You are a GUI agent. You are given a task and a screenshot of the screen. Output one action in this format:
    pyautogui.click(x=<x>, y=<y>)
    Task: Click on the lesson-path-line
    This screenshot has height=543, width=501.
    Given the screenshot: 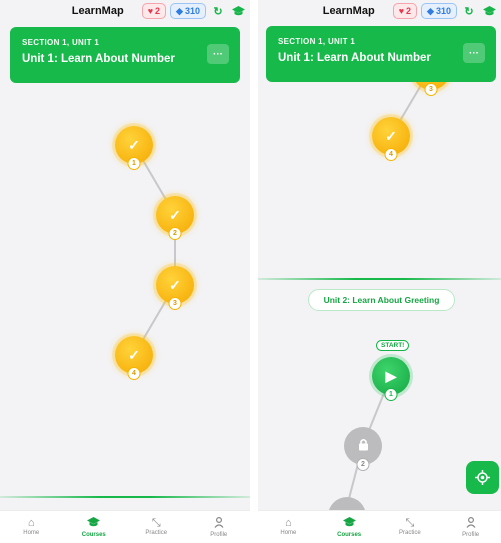 What is the action you would take?
    pyautogui.click(x=154, y=250)
    